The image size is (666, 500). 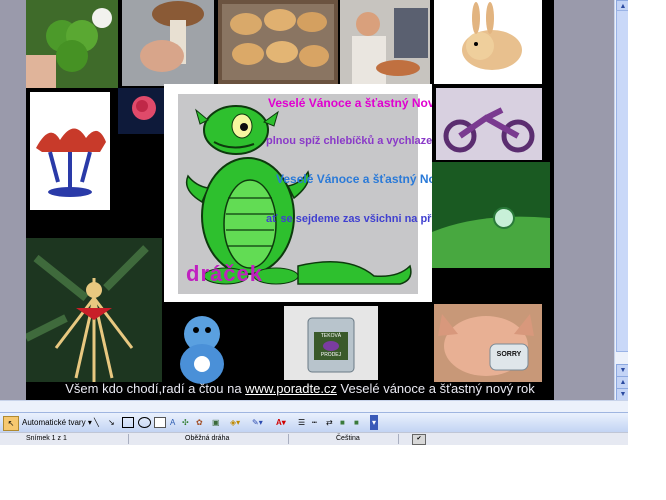 I want to click on toolbar-options-icon: ▾, so click(x=374, y=422).